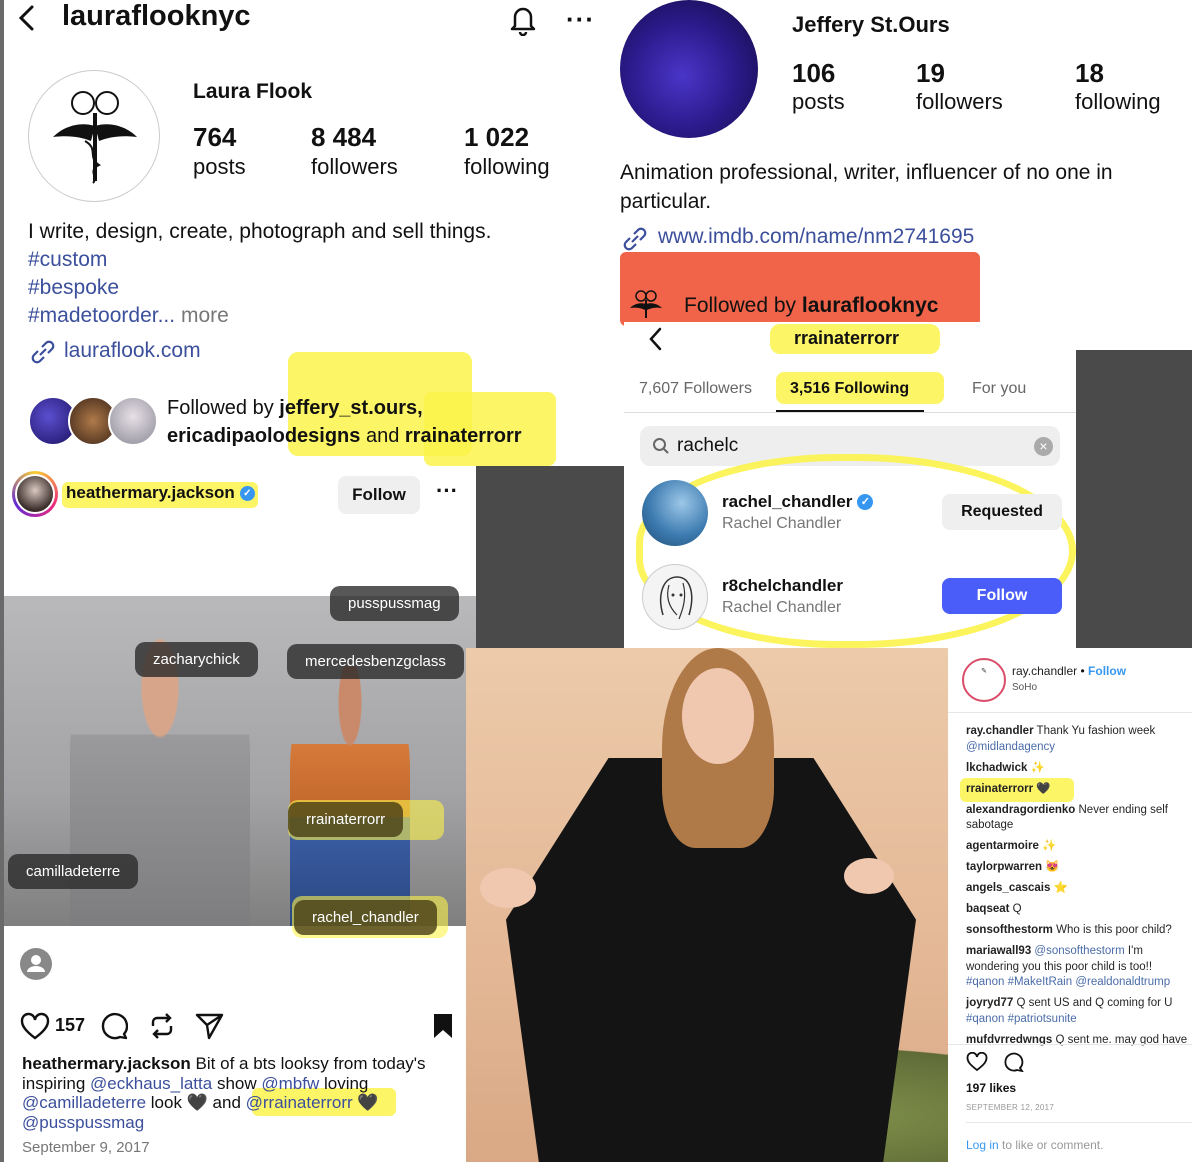 The height and width of the screenshot is (1162, 1192). I want to click on mutual-user: rrainaterrorr, so click(463, 436).